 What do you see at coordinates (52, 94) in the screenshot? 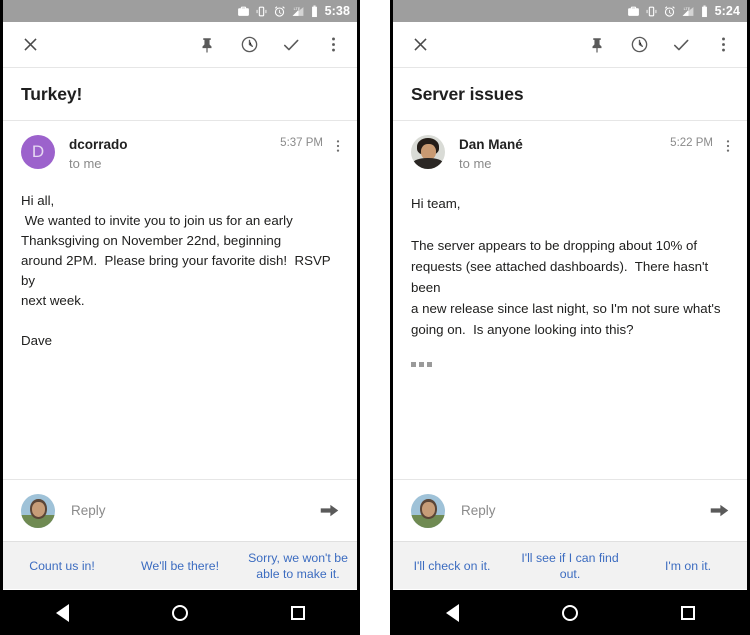
I see `page-title: Turkey!` at bounding box center [52, 94].